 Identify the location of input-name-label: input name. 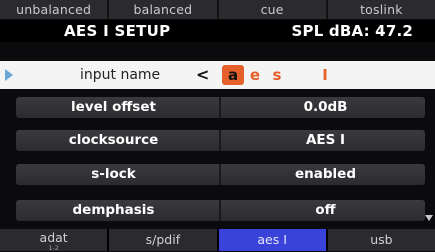
(120, 75).